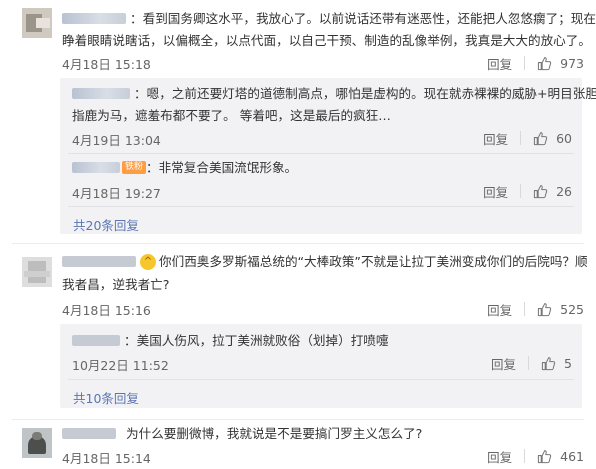 This screenshot has width=596, height=469. Describe the element at coordinates (552, 138) in the screenshot. I see `like-button: 60` at that location.